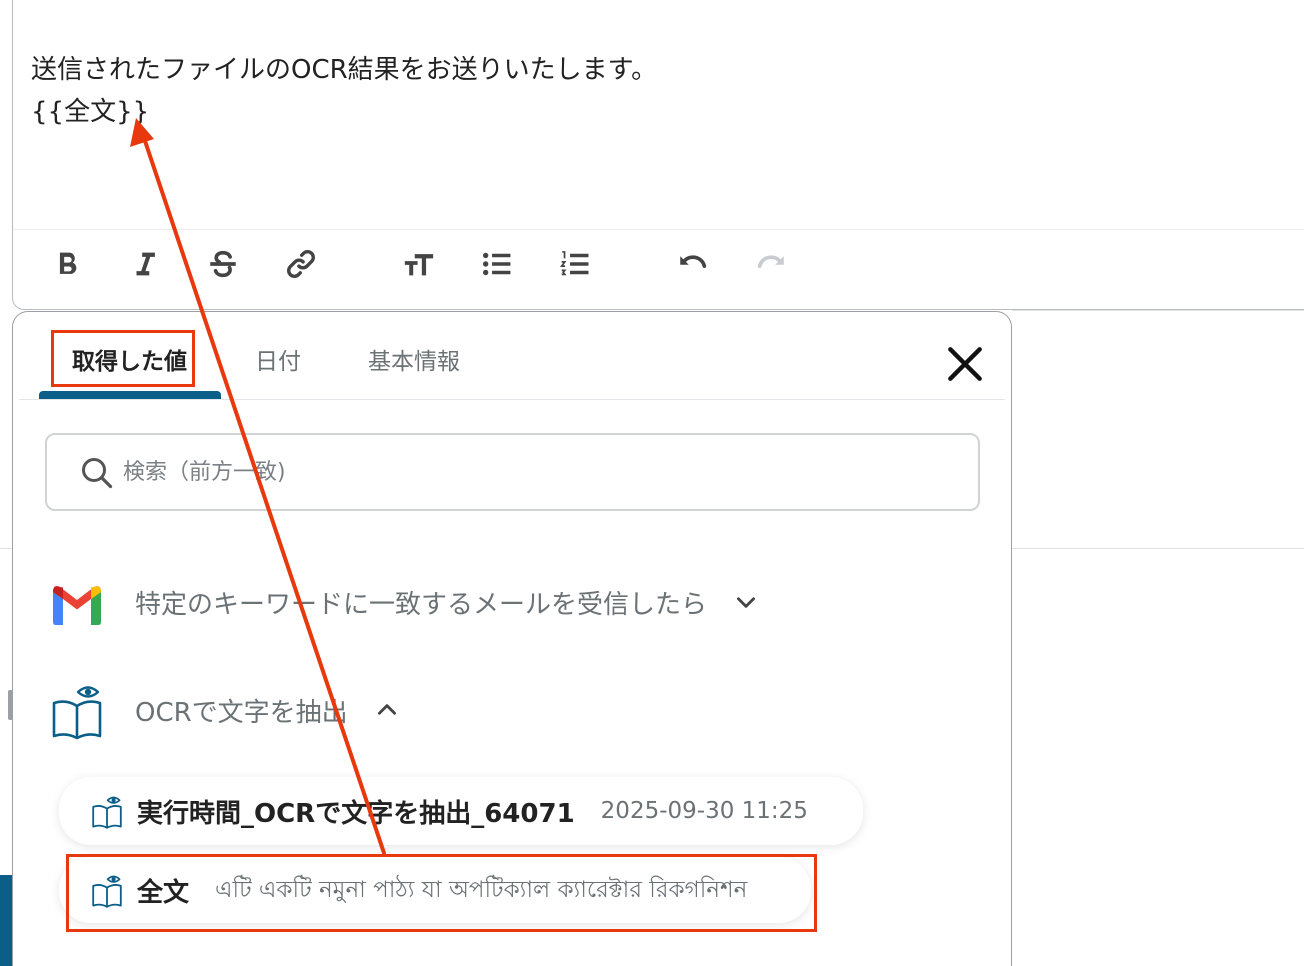 The image size is (1304, 966). I want to click on search-input, so click(533, 472).